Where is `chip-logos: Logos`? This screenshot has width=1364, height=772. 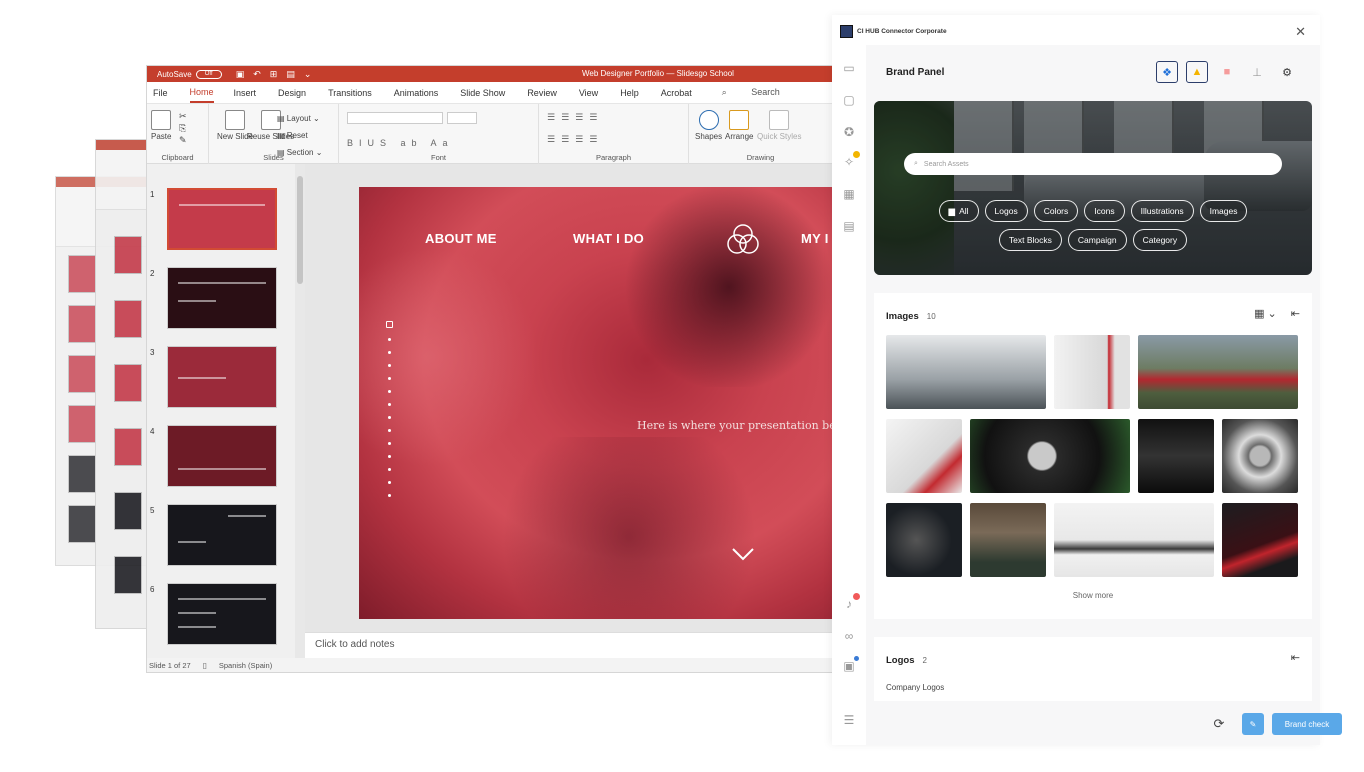
chip-logos: Logos is located at coordinates (1006, 211).